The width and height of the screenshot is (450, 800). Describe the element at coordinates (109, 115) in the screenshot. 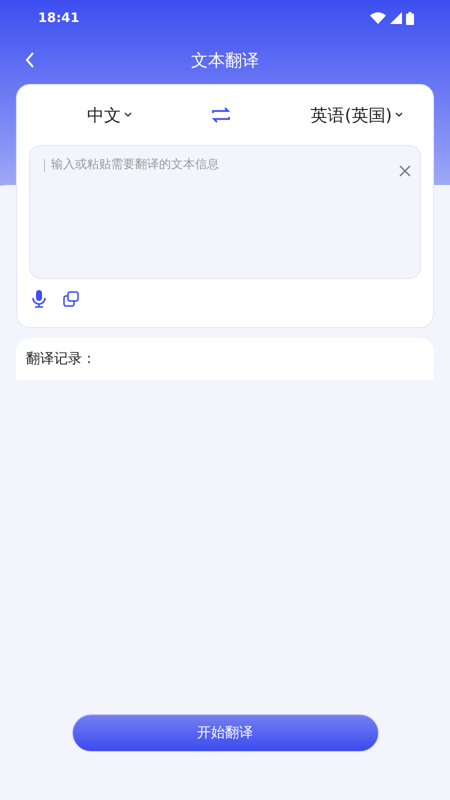

I see `source-language-dropdown: 中文` at that location.